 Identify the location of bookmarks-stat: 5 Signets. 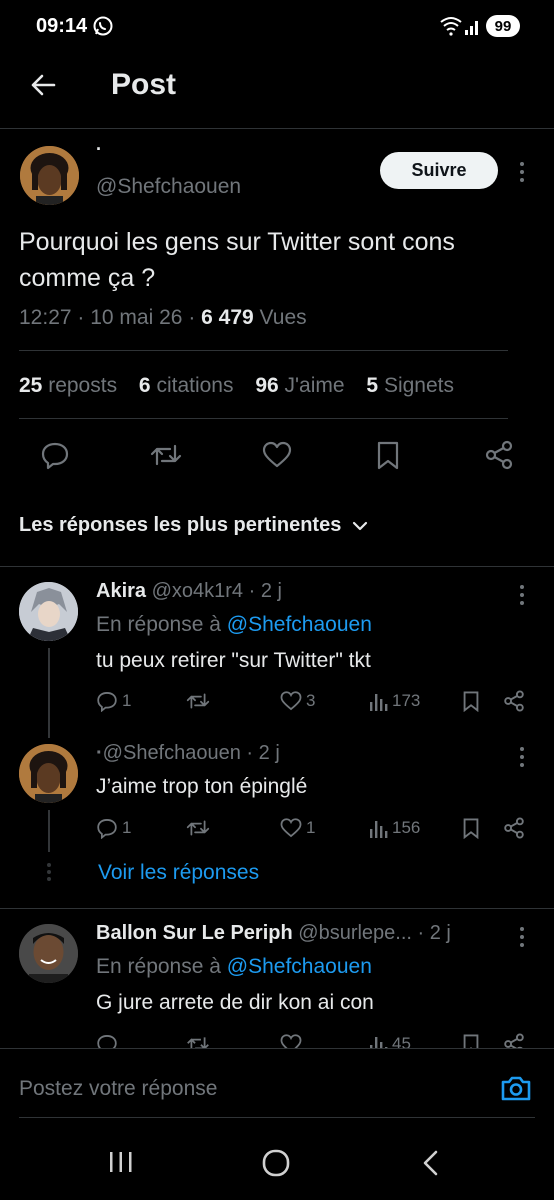
(410, 385).